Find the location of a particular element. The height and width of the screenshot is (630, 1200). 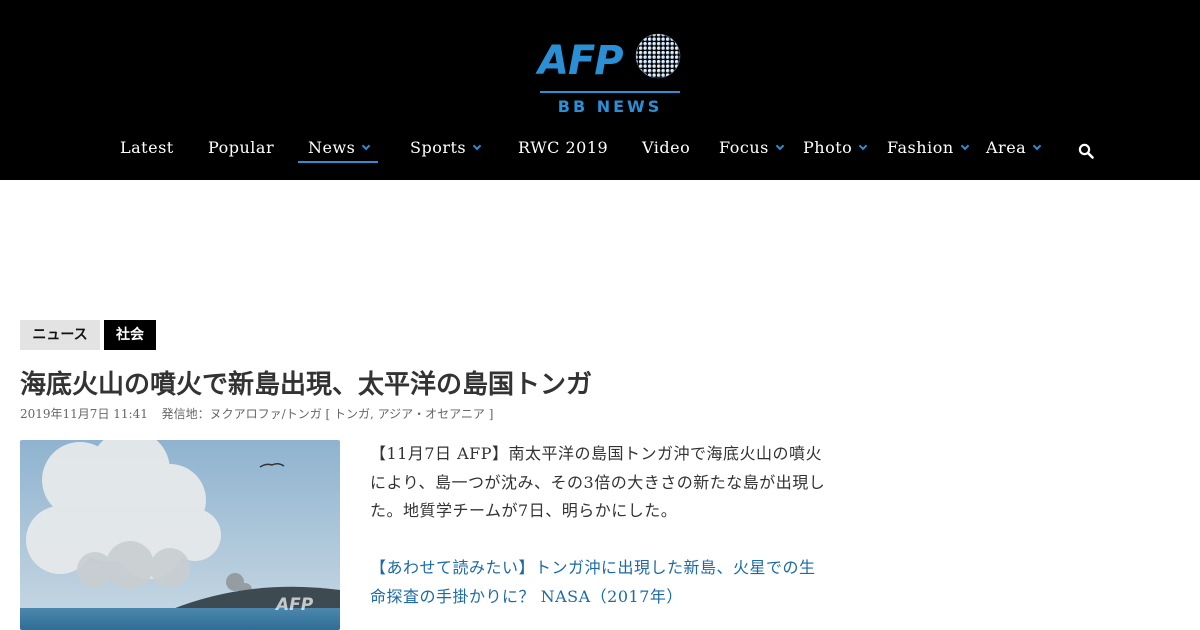

nav-label: Latest is located at coordinates (147, 147).